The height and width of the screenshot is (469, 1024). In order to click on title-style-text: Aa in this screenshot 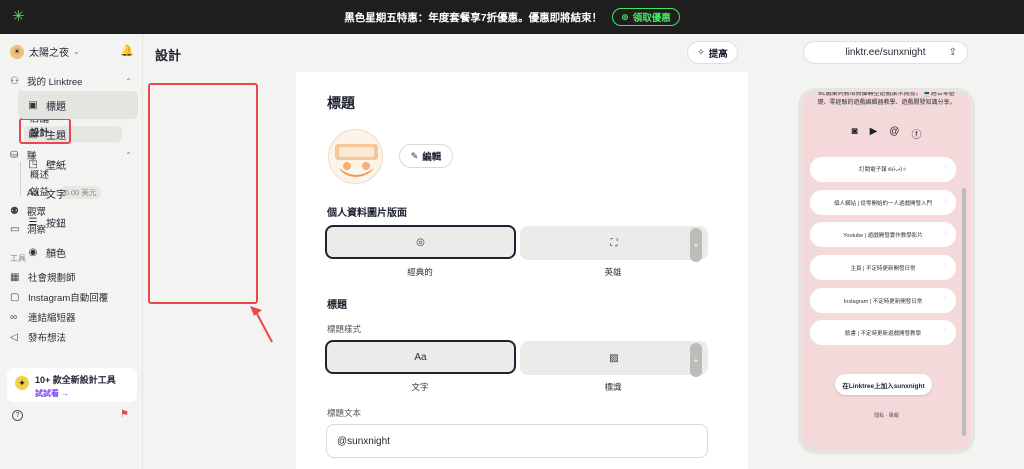, I will do `click(420, 357)`.